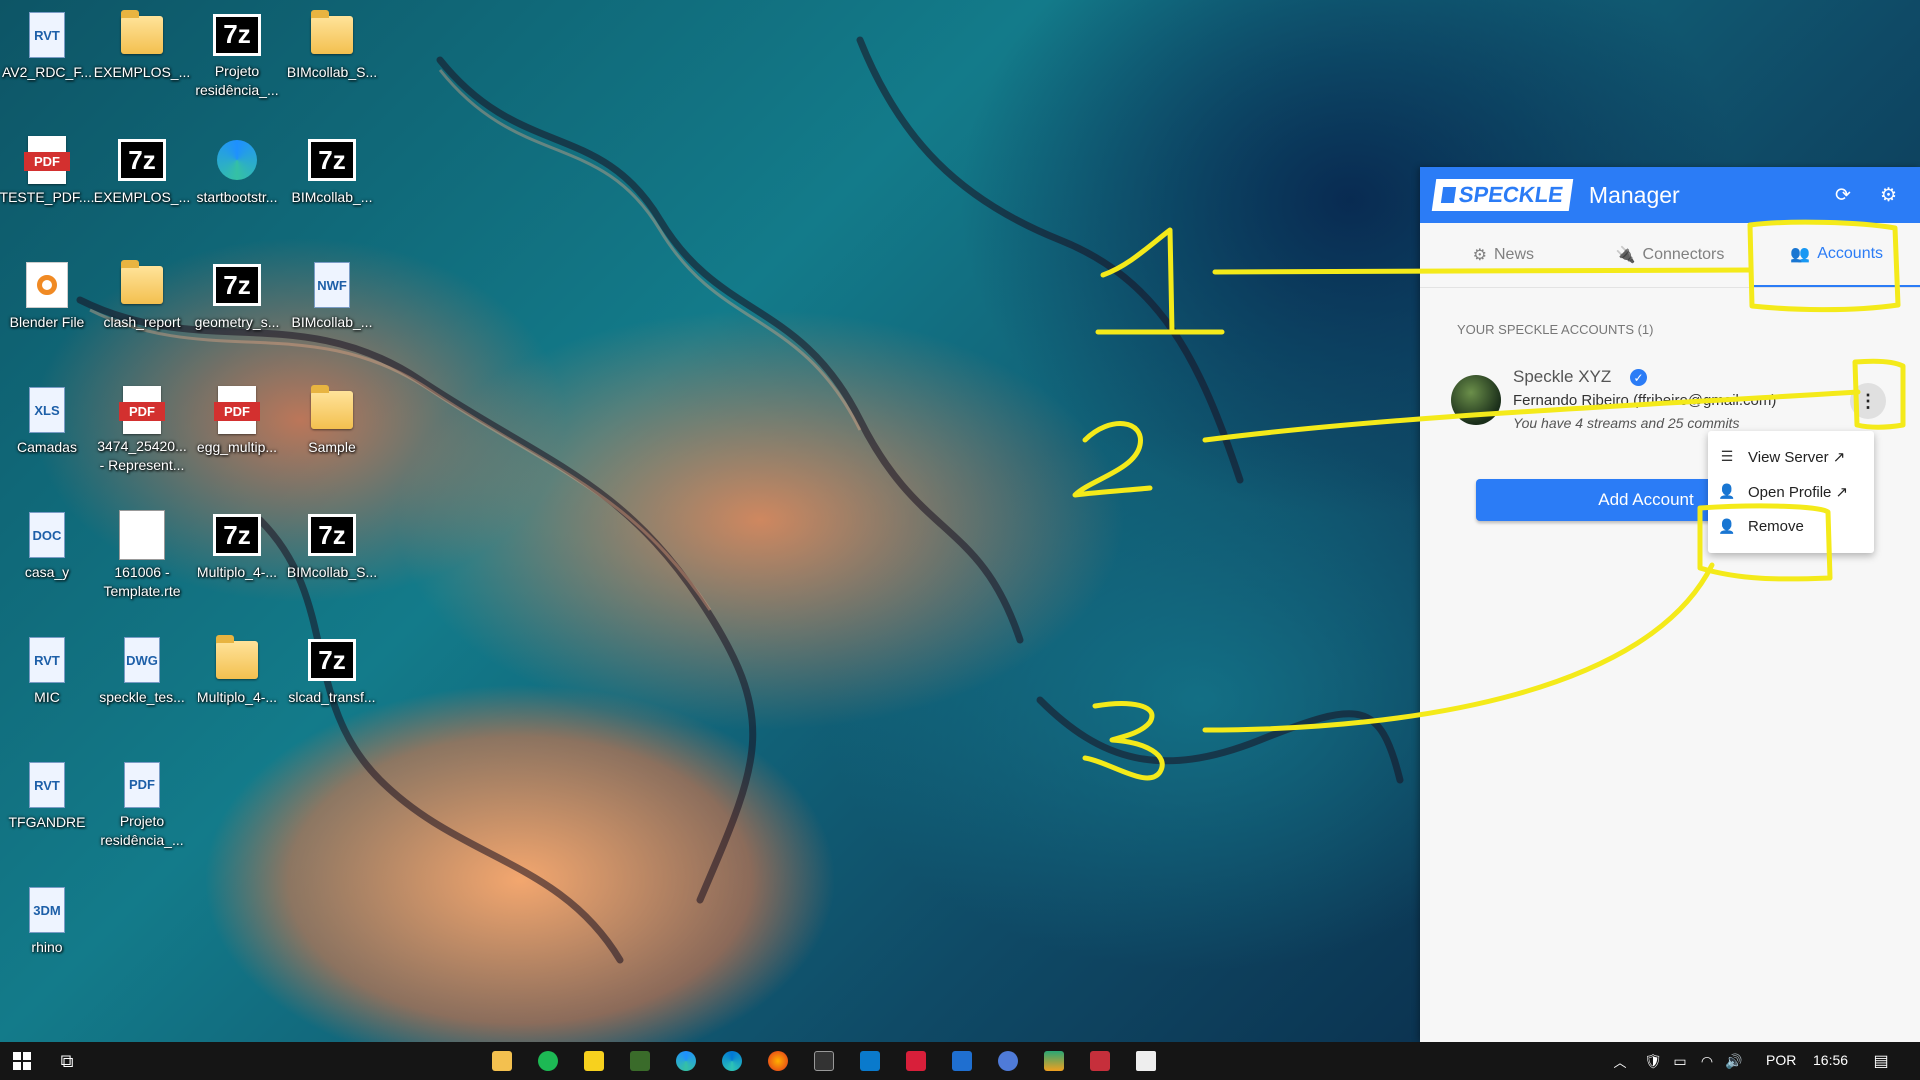  Describe the element at coordinates (502, 1061) in the screenshot. I see `file-explorer-icon` at that location.